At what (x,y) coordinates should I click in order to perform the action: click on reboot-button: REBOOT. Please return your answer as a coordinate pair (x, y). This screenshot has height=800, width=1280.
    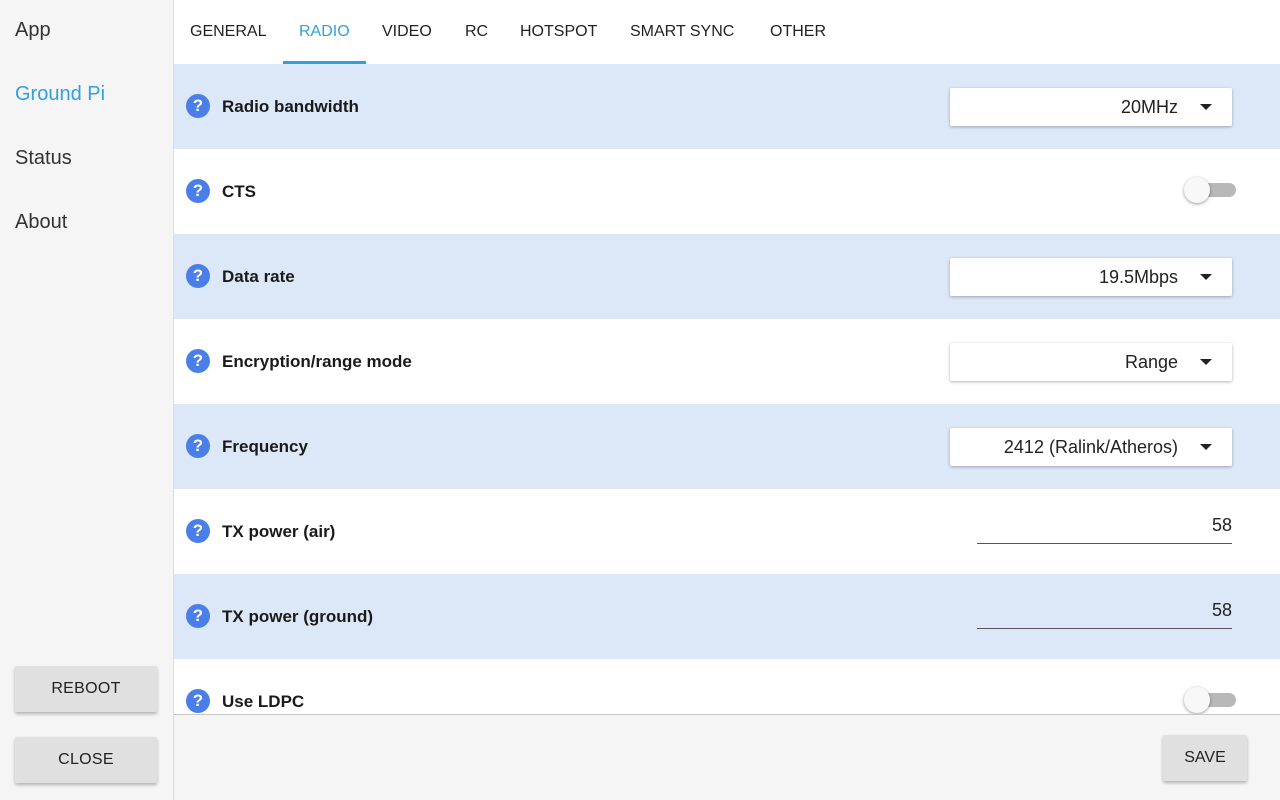
    Looking at the image, I should click on (86, 689).